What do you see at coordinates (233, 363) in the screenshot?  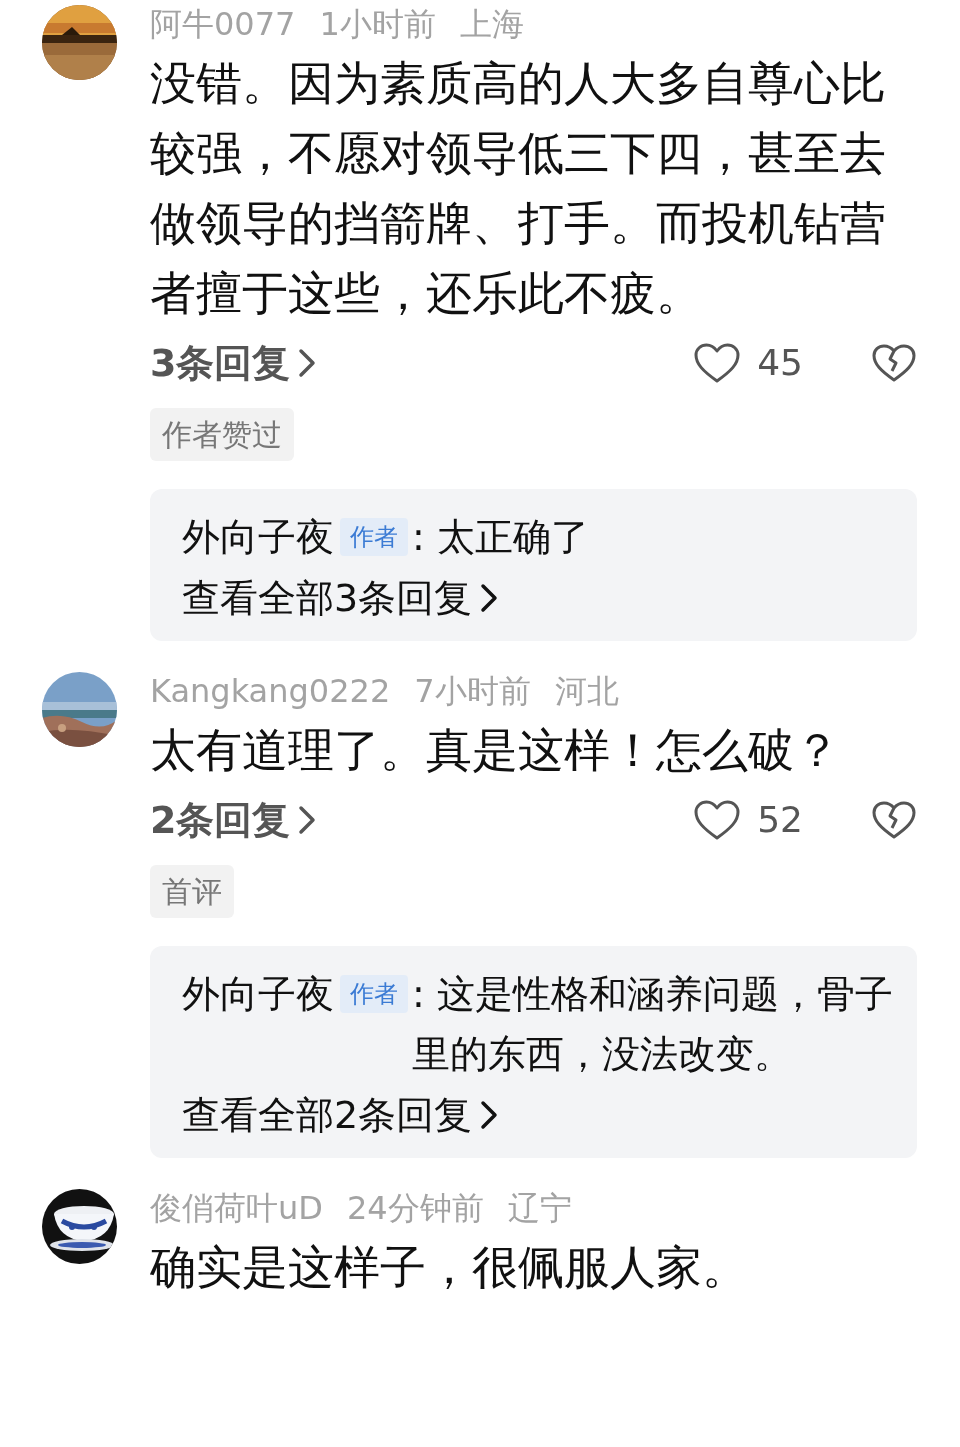 I see `replies-link: 3条回复` at bounding box center [233, 363].